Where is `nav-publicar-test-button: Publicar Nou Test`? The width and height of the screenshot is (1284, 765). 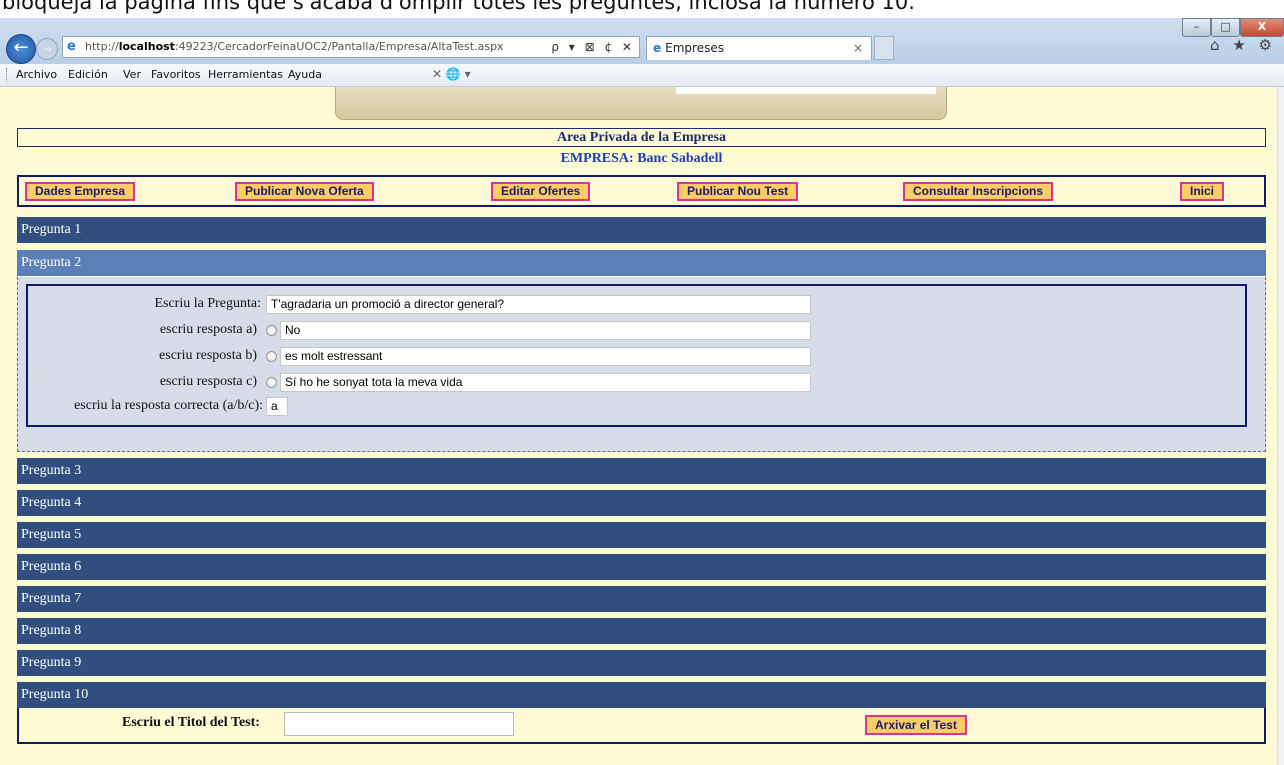 nav-publicar-test-button: Publicar Nou Test is located at coordinates (738, 191).